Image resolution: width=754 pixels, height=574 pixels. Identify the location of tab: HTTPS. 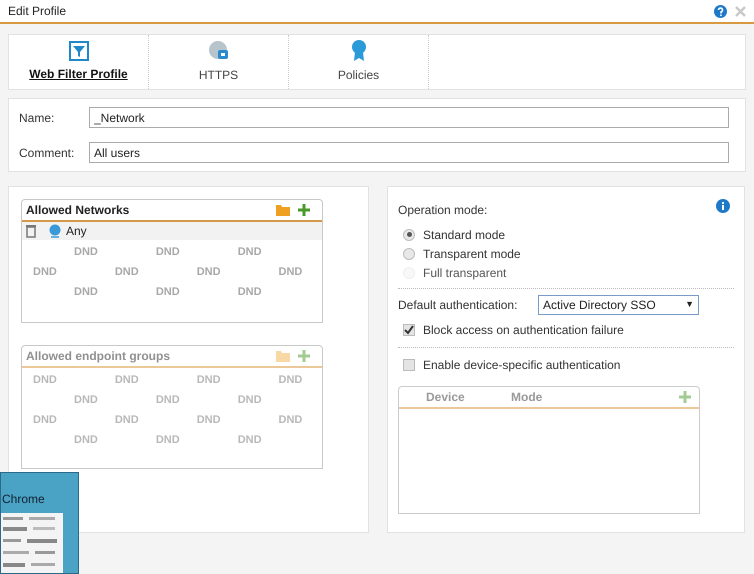
(219, 62).